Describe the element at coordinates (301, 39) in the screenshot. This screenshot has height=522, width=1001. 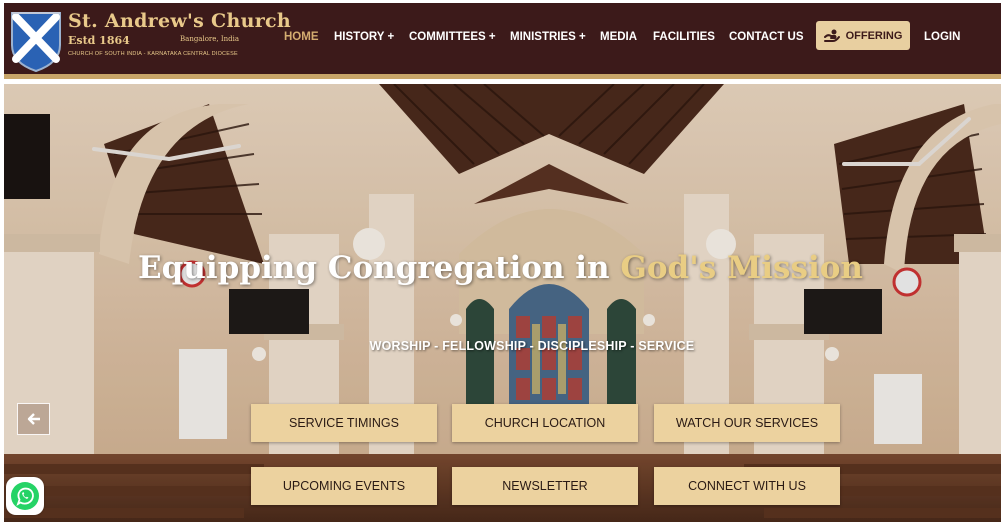
I see `nav-home: HOME` at that location.